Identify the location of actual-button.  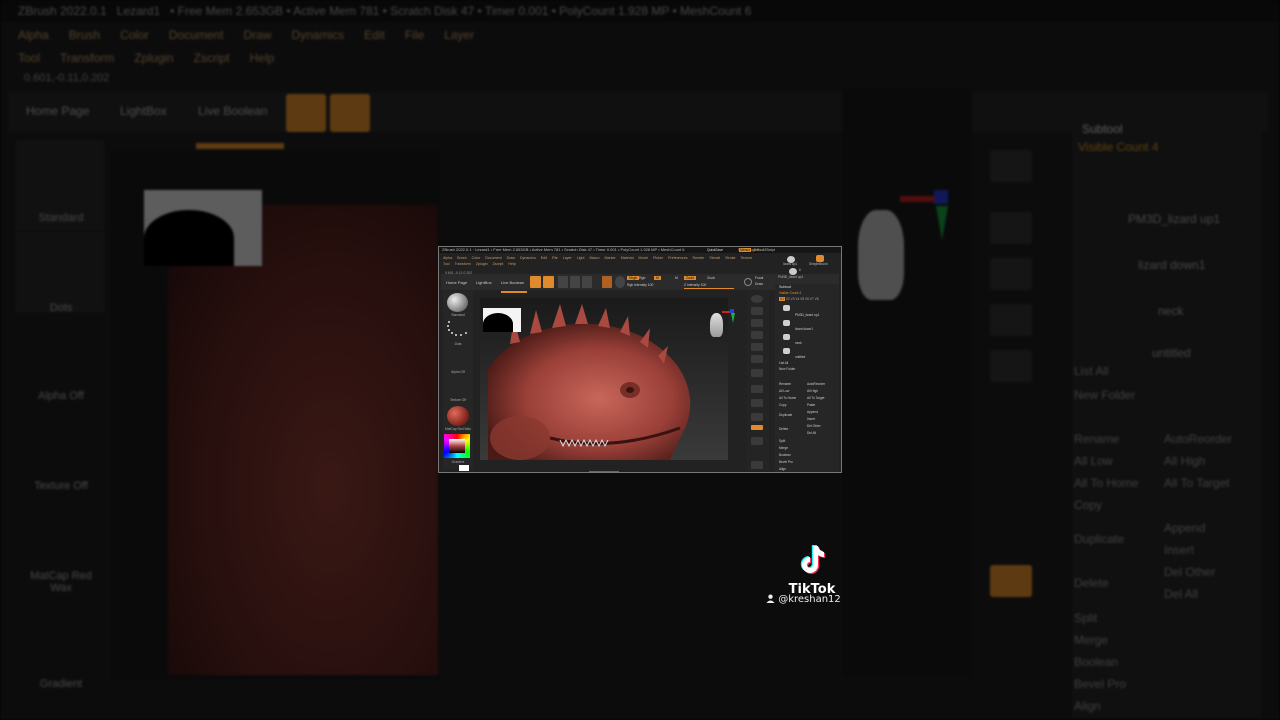
(757, 347).